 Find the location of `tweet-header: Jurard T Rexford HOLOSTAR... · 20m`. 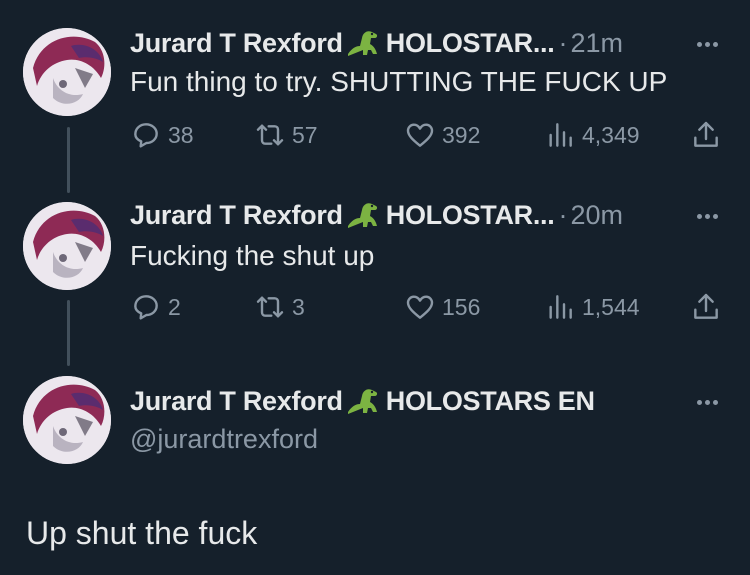

tweet-header: Jurard T Rexford HOLOSTAR... · 20m is located at coordinates (376, 215).